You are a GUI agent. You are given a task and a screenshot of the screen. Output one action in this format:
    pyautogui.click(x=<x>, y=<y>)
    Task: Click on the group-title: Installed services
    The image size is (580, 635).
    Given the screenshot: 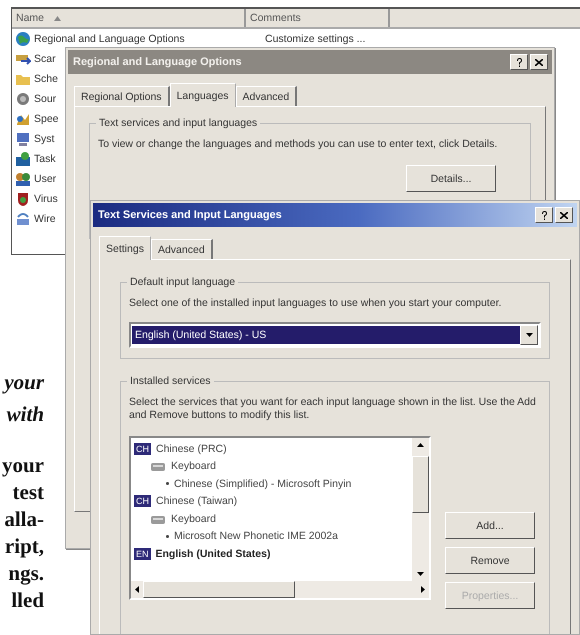 What is the action you would take?
    pyautogui.click(x=170, y=381)
    